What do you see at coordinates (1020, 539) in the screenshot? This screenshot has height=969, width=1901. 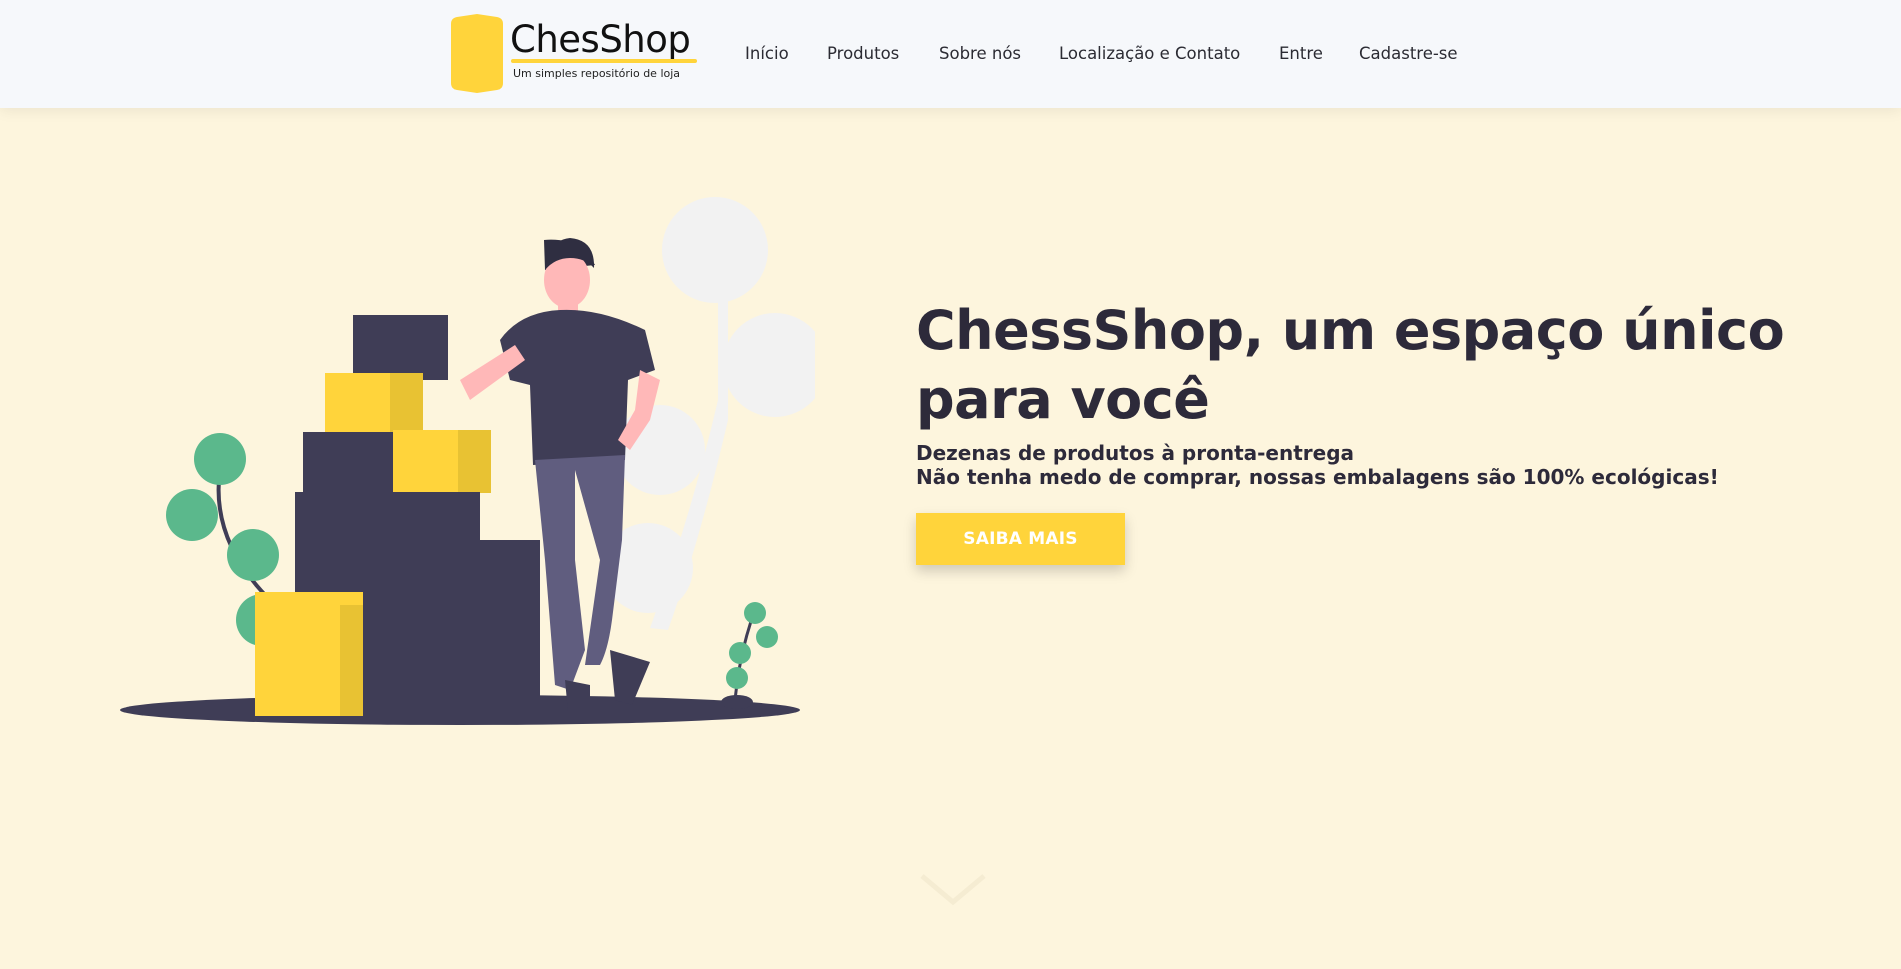 I see `saiba-mais-button: SAIBA MAIS` at bounding box center [1020, 539].